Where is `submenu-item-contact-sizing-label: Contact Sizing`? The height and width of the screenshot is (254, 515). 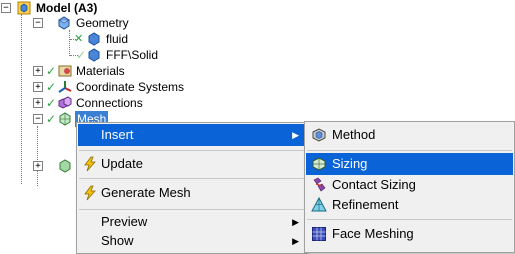
submenu-item-contact-sizing-label: Contact Sizing is located at coordinates (374, 184).